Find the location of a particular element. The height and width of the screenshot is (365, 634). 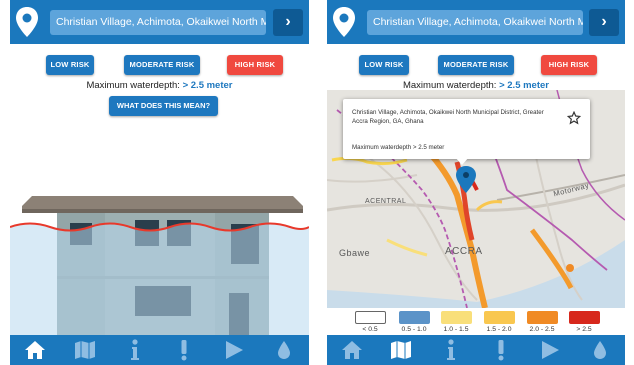

max-waterdepth-text: Maximum waterdepth: > 2.5 meter is located at coordinates (159, 85).